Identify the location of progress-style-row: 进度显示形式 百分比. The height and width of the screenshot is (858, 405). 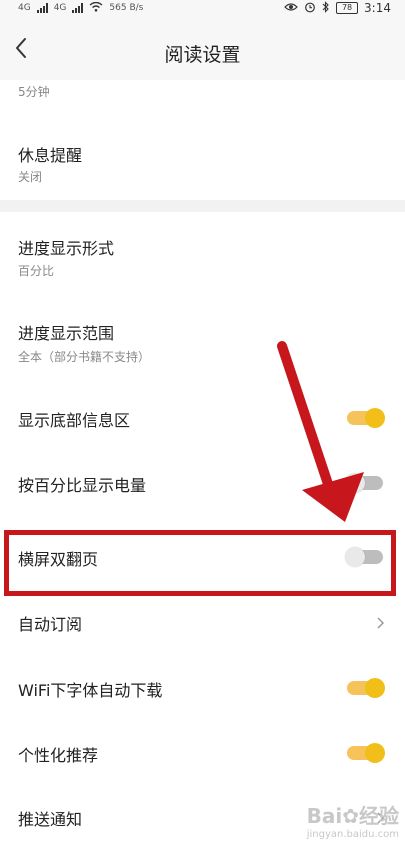
(202, 253).